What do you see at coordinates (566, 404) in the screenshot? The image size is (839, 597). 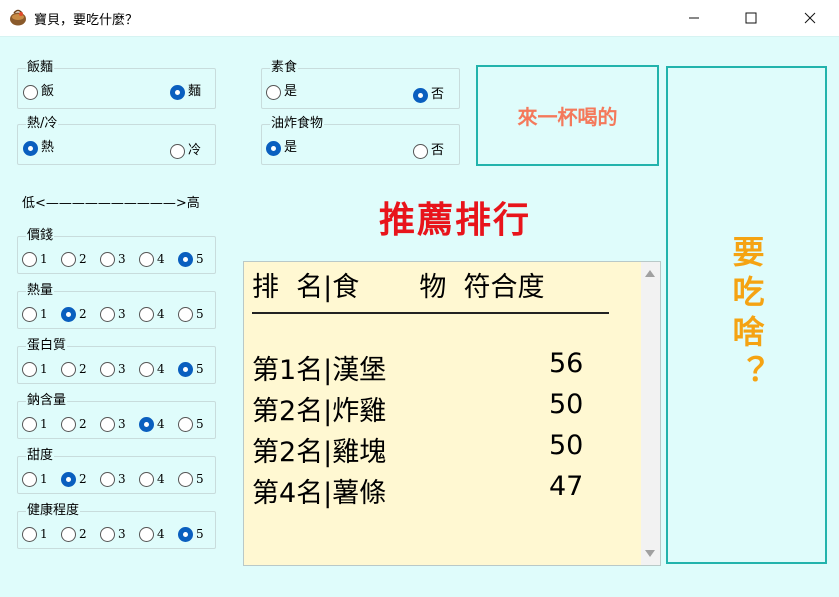 I see `result-score: 50` at bounding box center [566, 404].